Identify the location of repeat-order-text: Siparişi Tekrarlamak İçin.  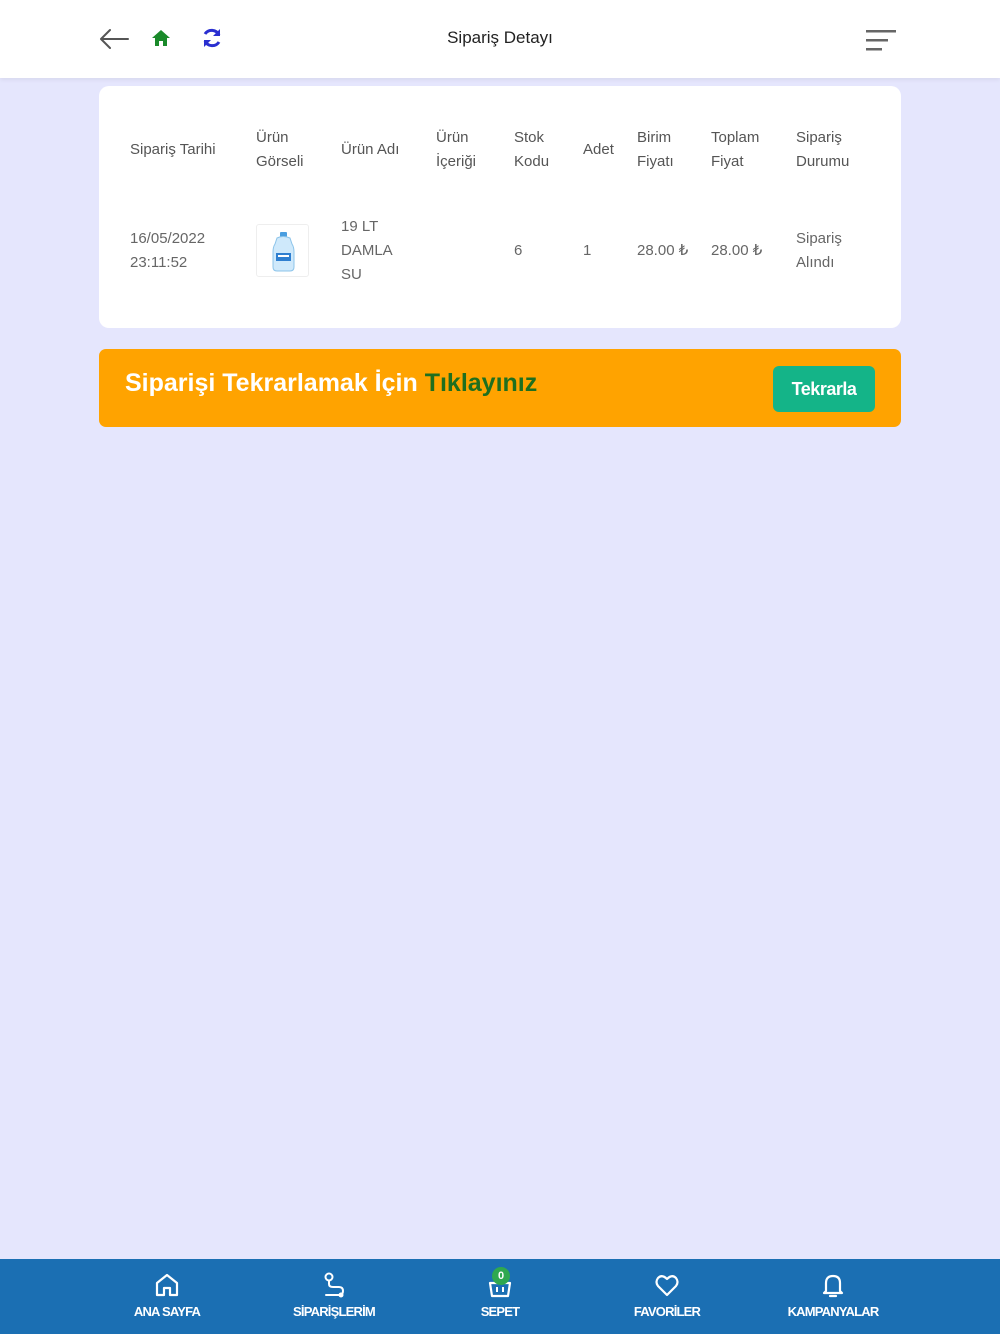
(271, 383).